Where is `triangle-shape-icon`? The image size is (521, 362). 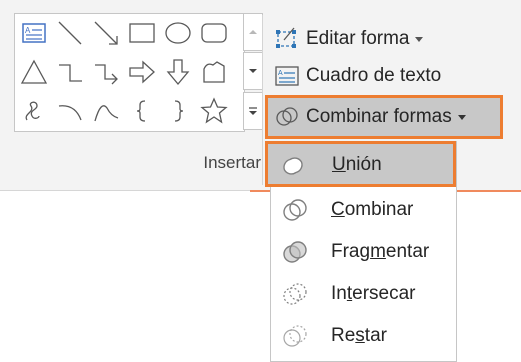 triangle-shape-icon is located at coordinates (34, 72).